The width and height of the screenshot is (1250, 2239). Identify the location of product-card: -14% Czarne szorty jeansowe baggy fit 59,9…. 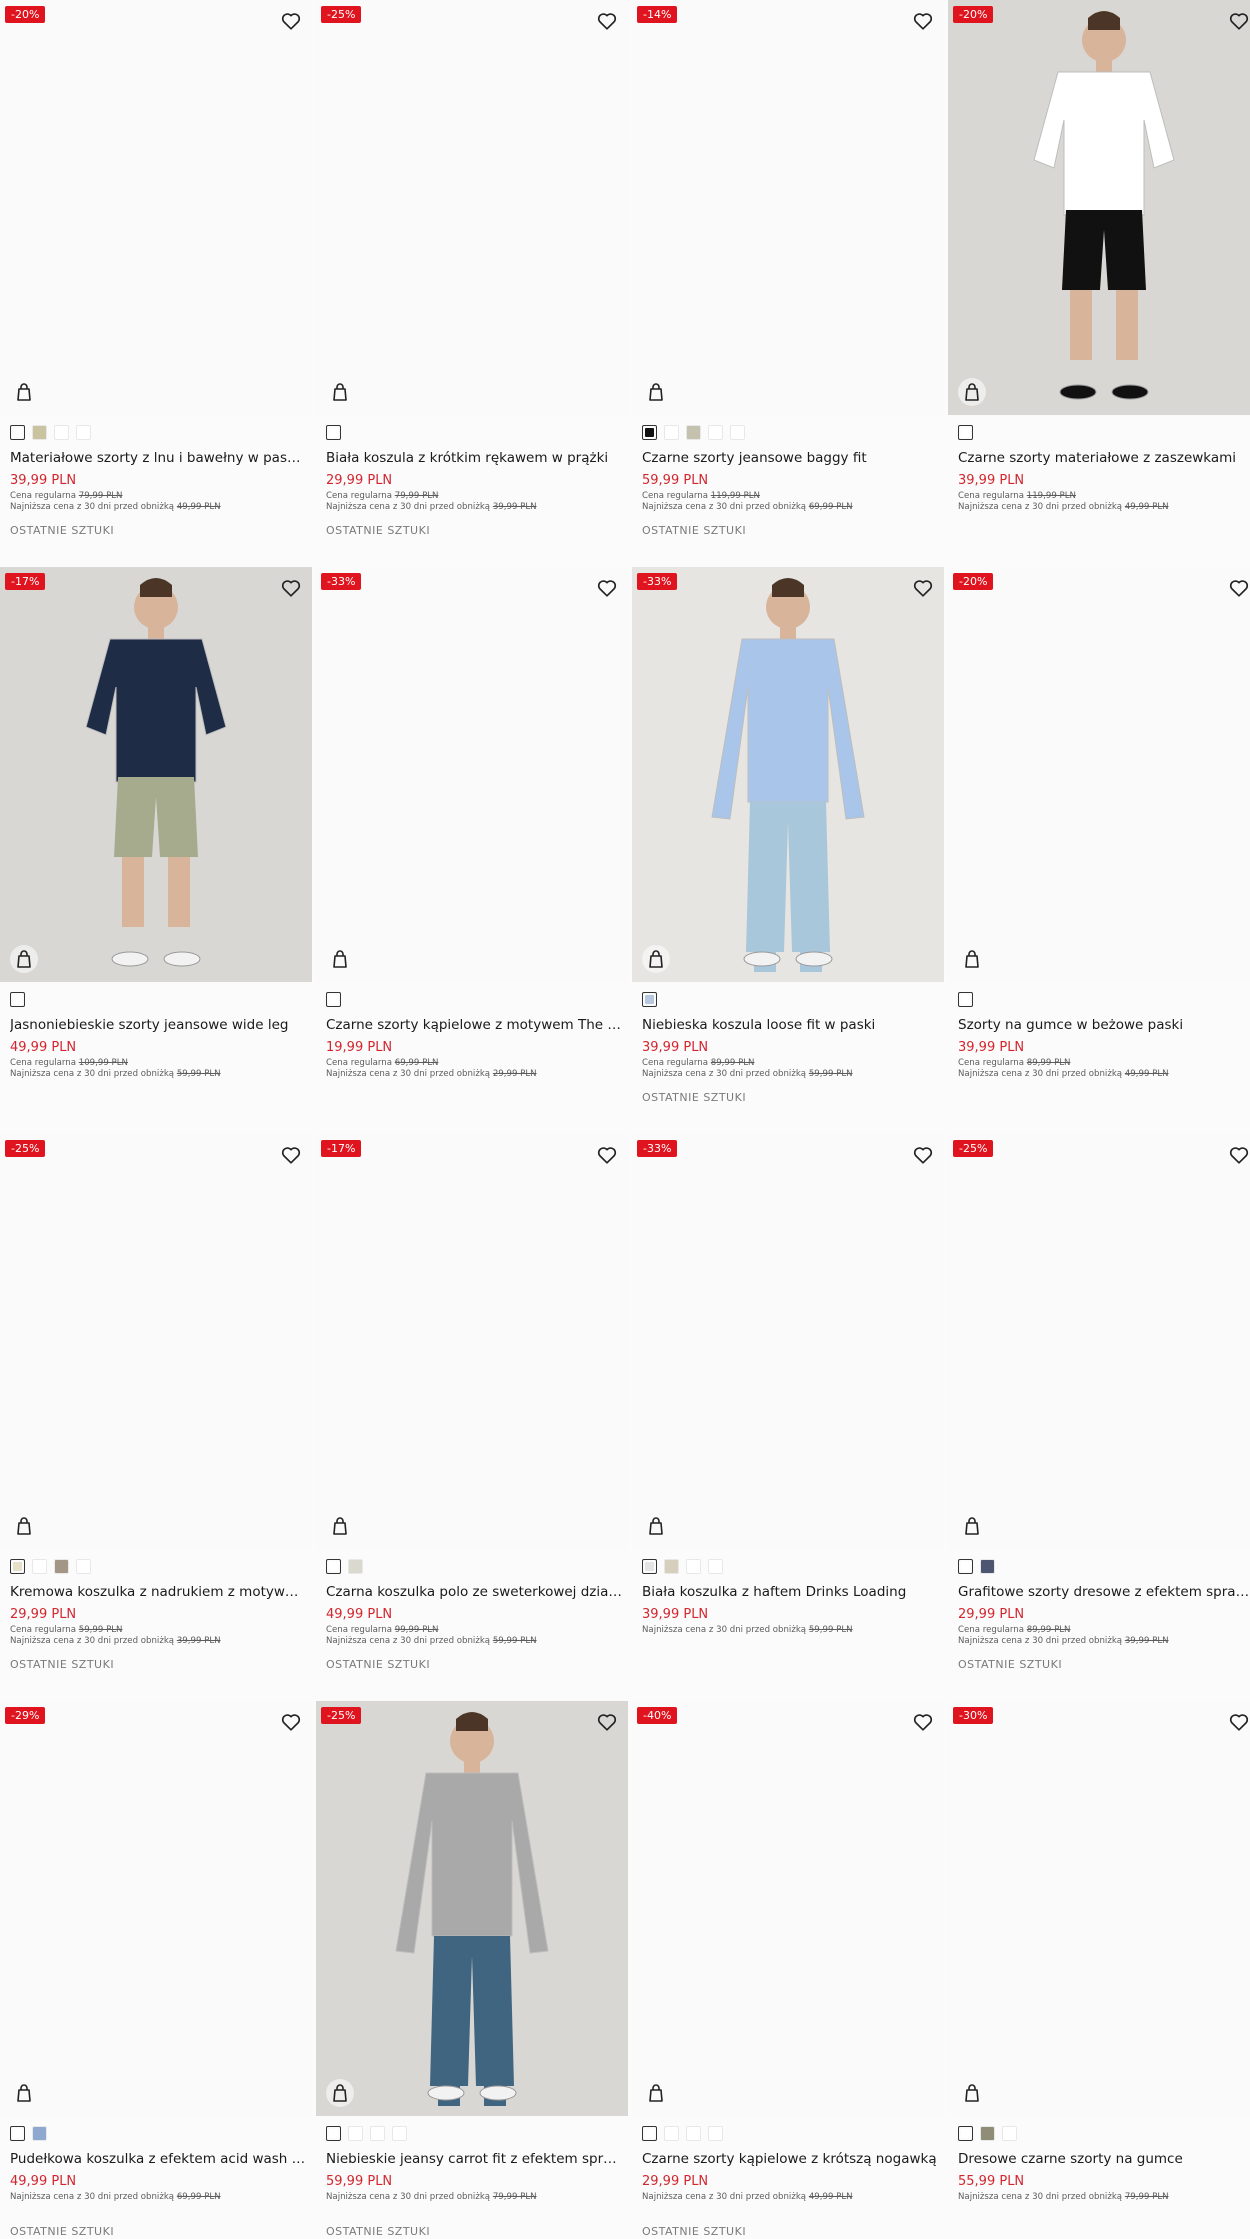
(788, 283).